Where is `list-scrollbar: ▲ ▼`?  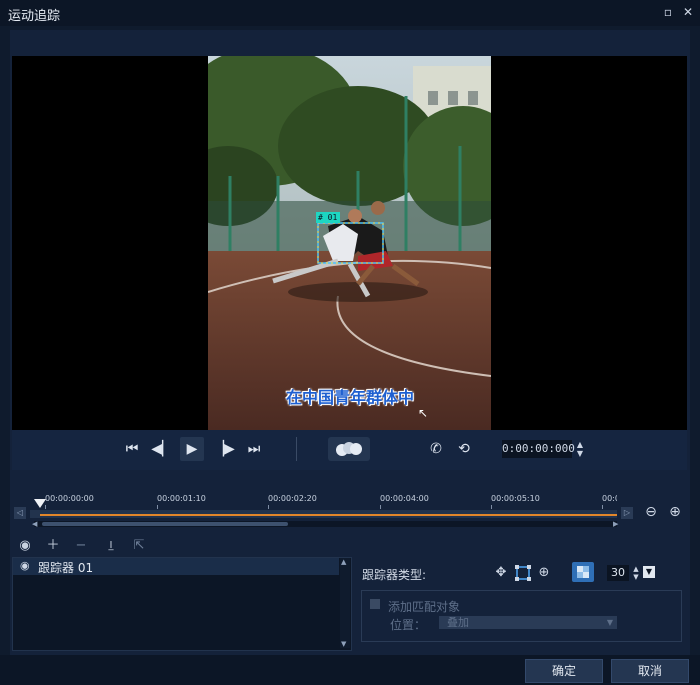 list-scrollbar: ▲ ▼ is located at coordinates (345, 603).